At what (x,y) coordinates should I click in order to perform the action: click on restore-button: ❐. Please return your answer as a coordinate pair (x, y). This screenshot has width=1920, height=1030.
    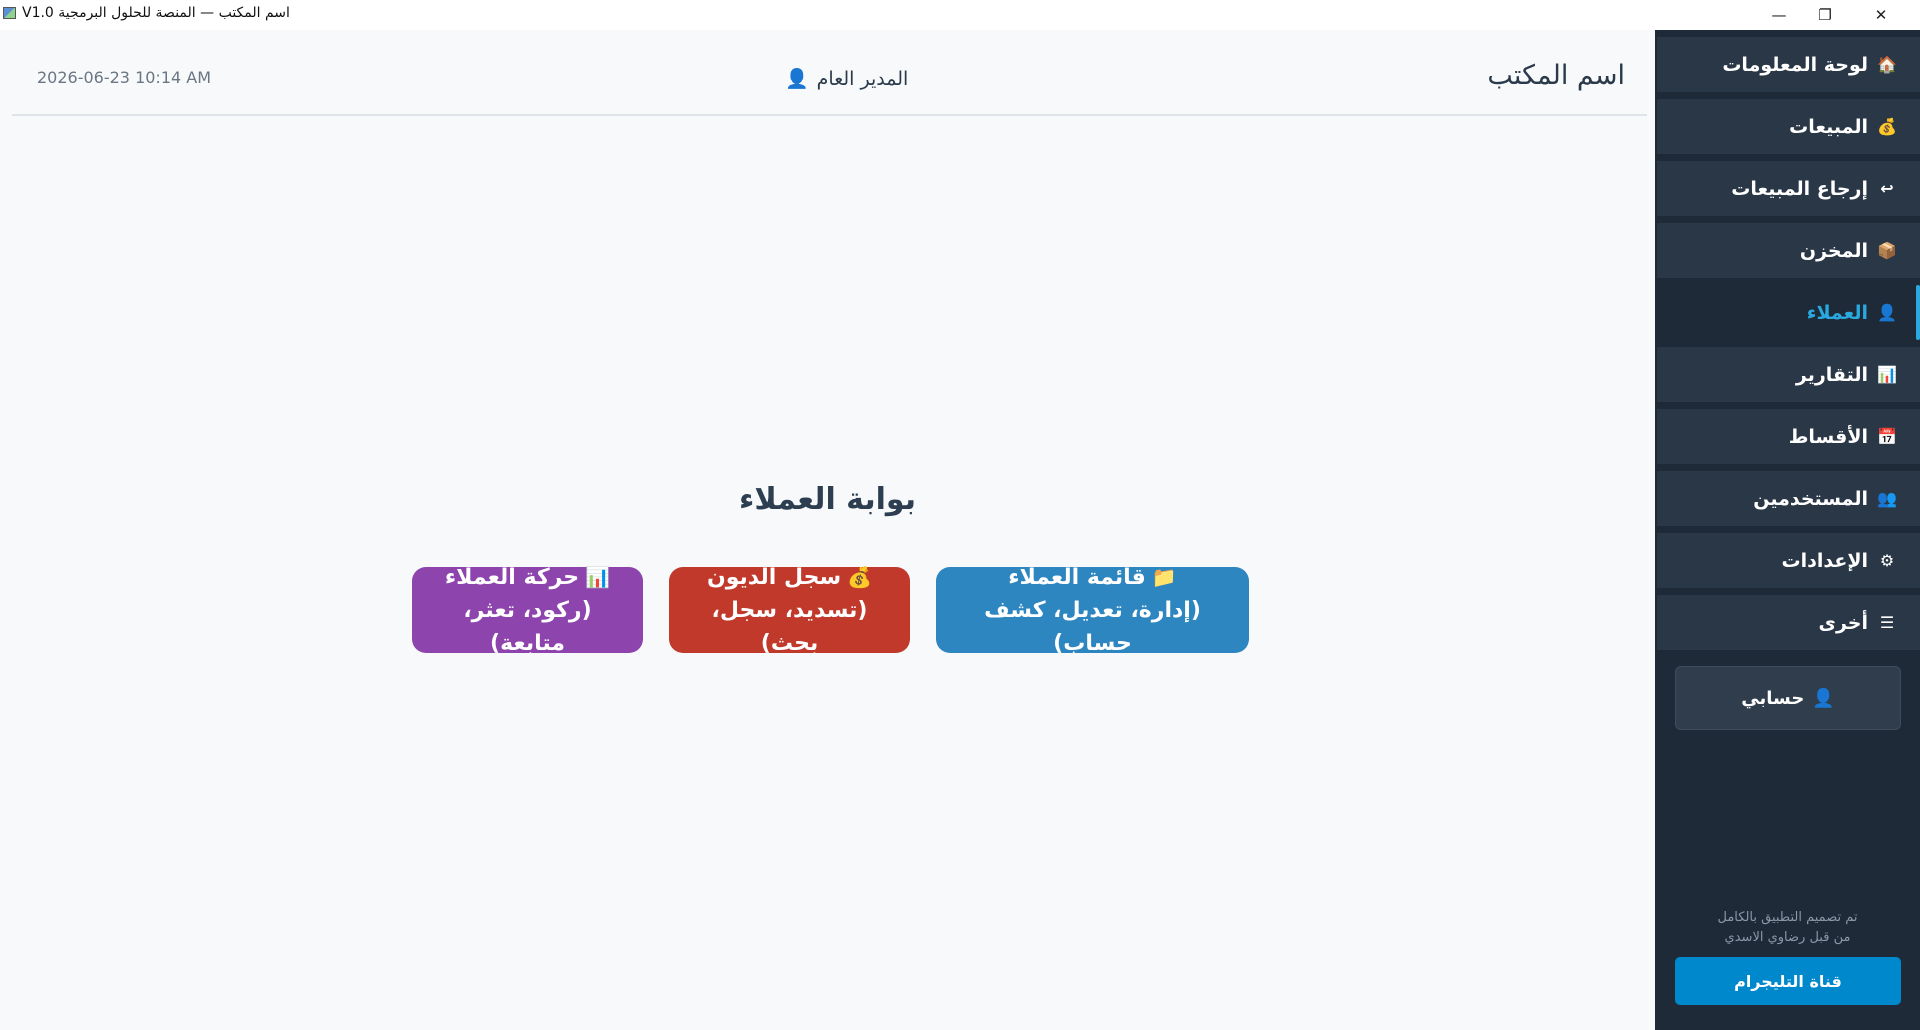
    Looking at the image, I should click on (1825, 15).